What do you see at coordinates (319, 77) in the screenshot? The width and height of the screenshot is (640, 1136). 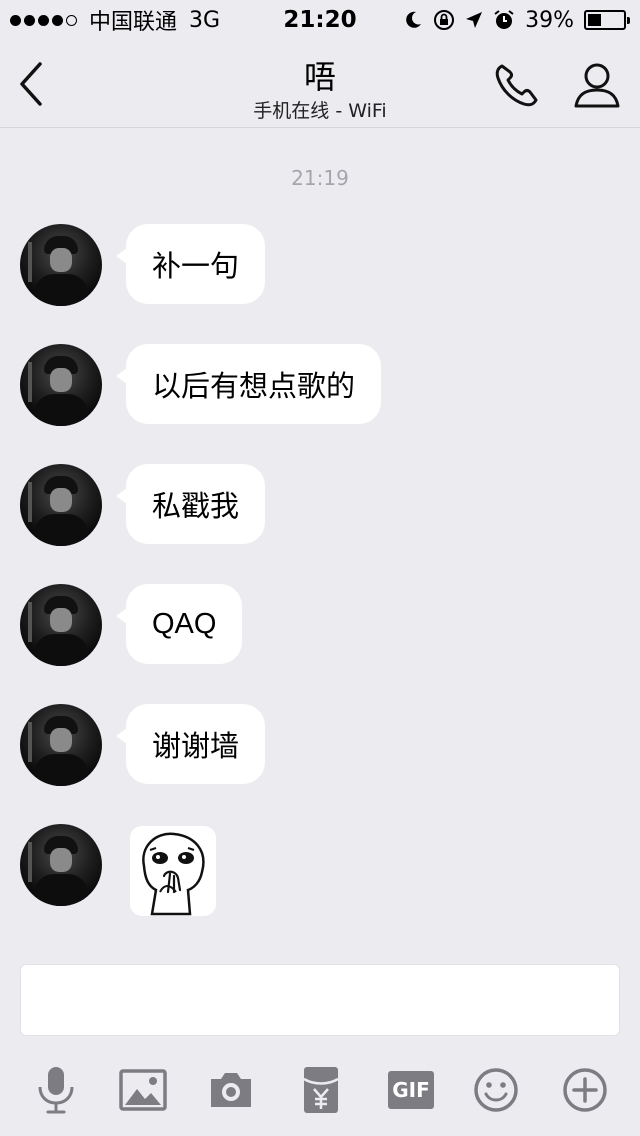 I see `contact-name: 唔` at bounding box center [319, 77].